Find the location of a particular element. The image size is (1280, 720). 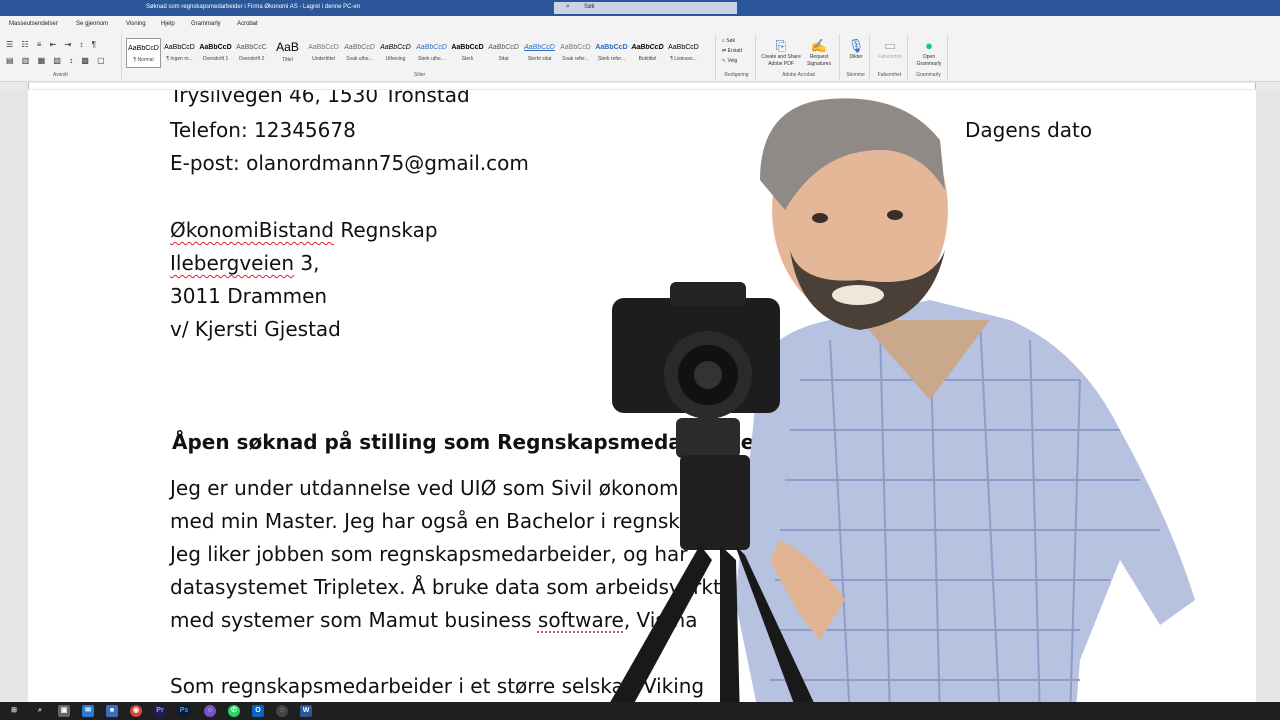

body-text: , Visma is located at coordinates (660, 620).